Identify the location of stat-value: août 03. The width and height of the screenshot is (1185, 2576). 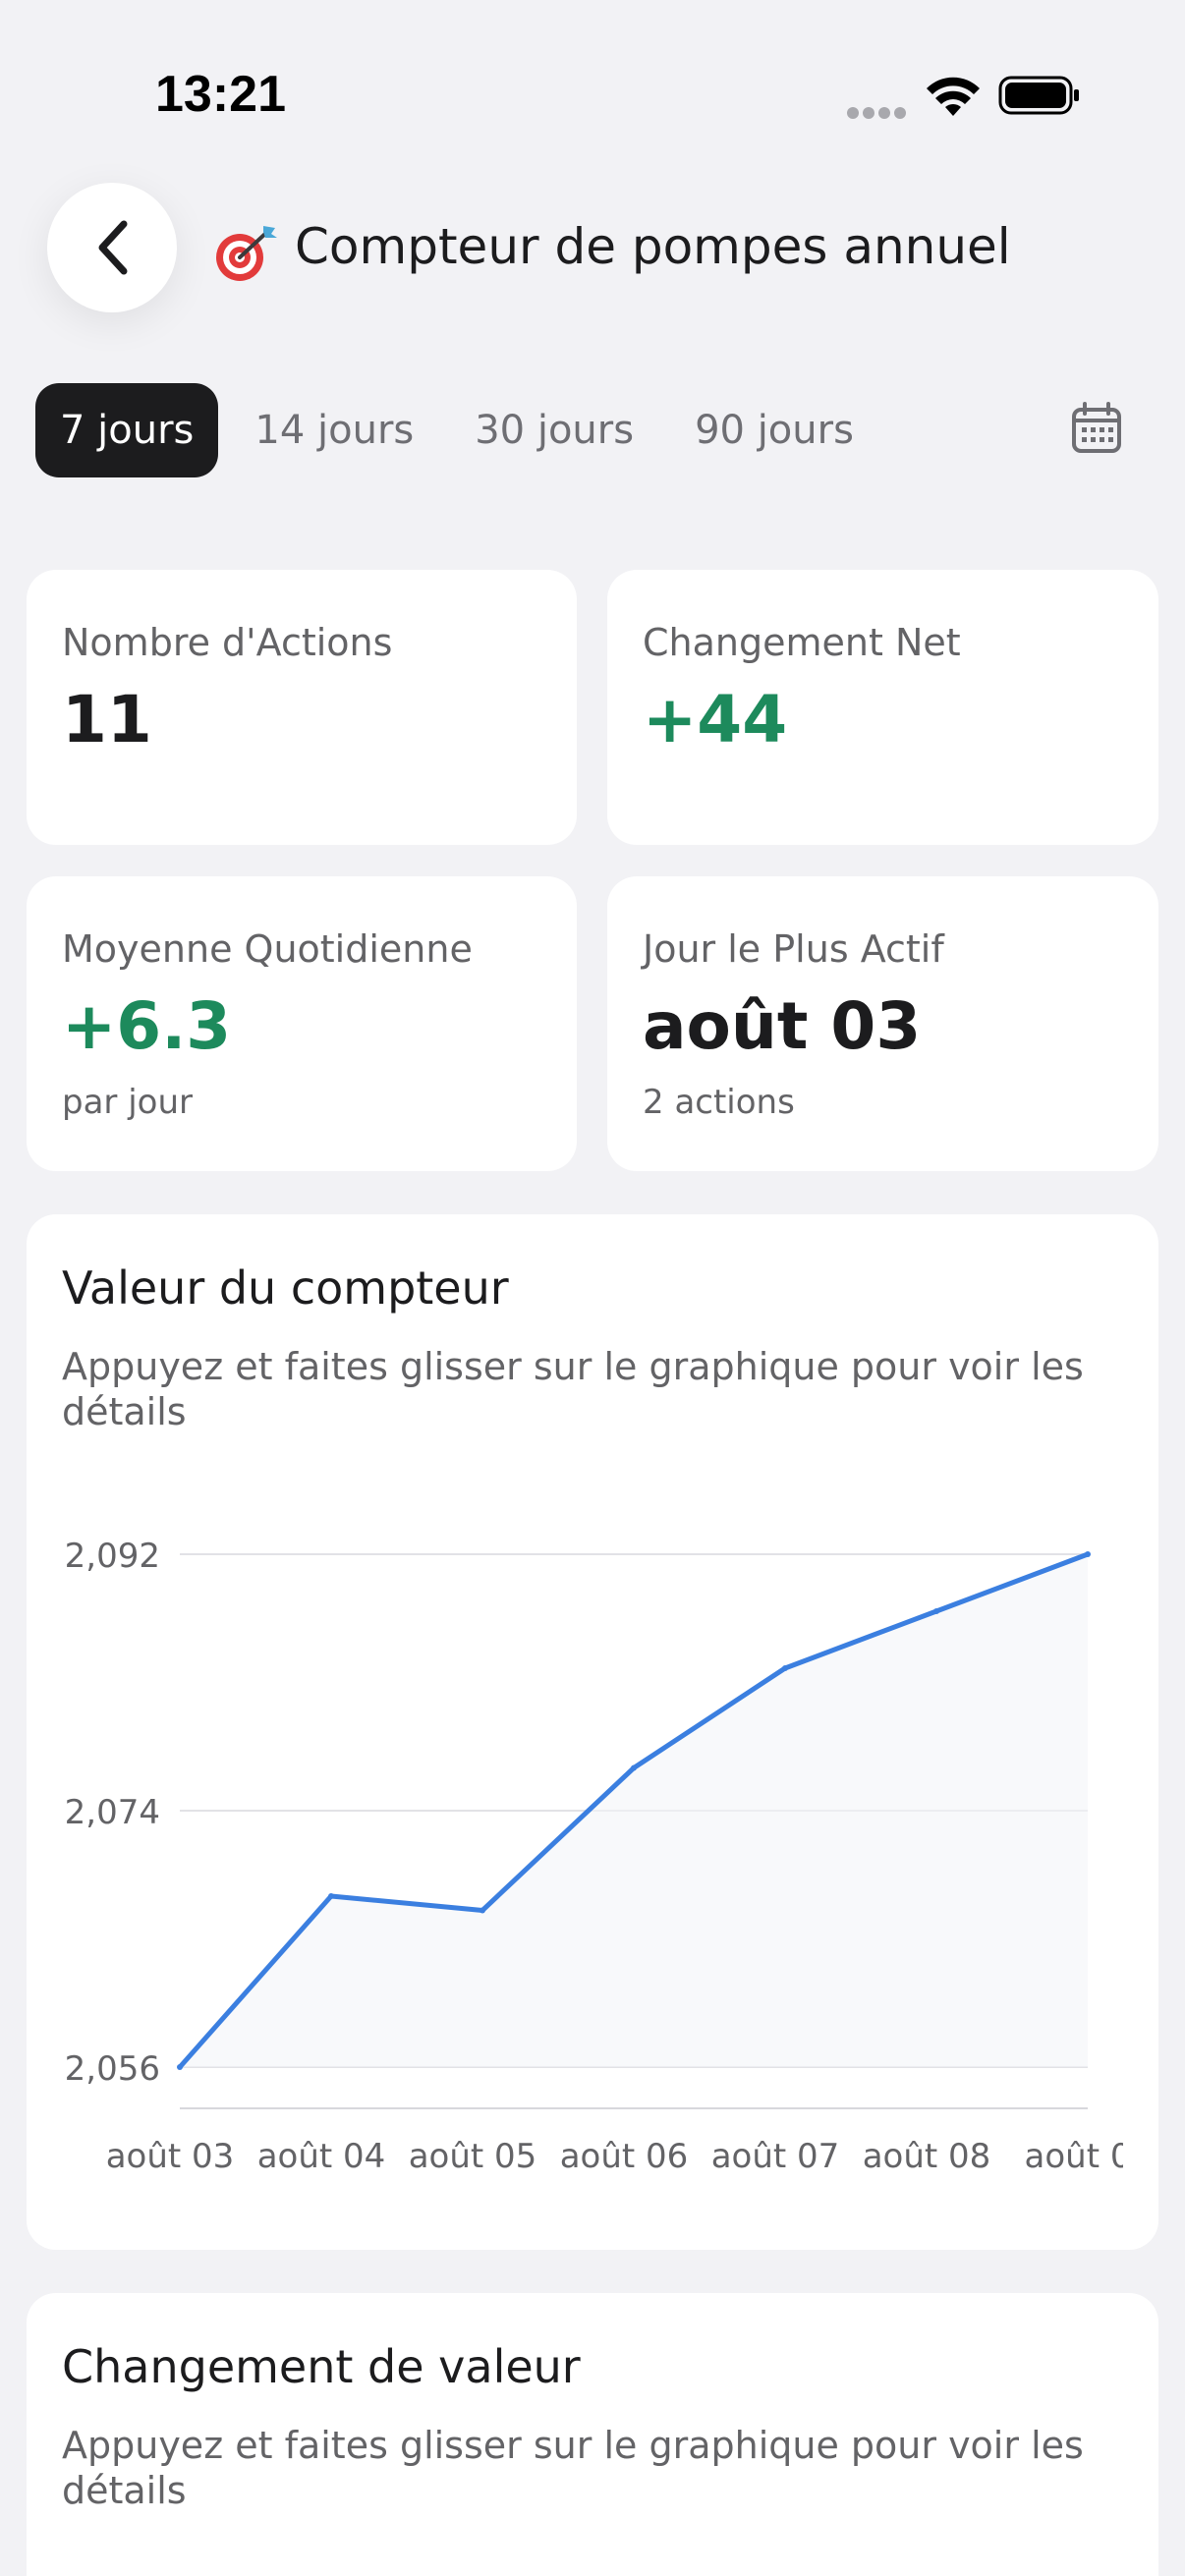
(783, 1026).